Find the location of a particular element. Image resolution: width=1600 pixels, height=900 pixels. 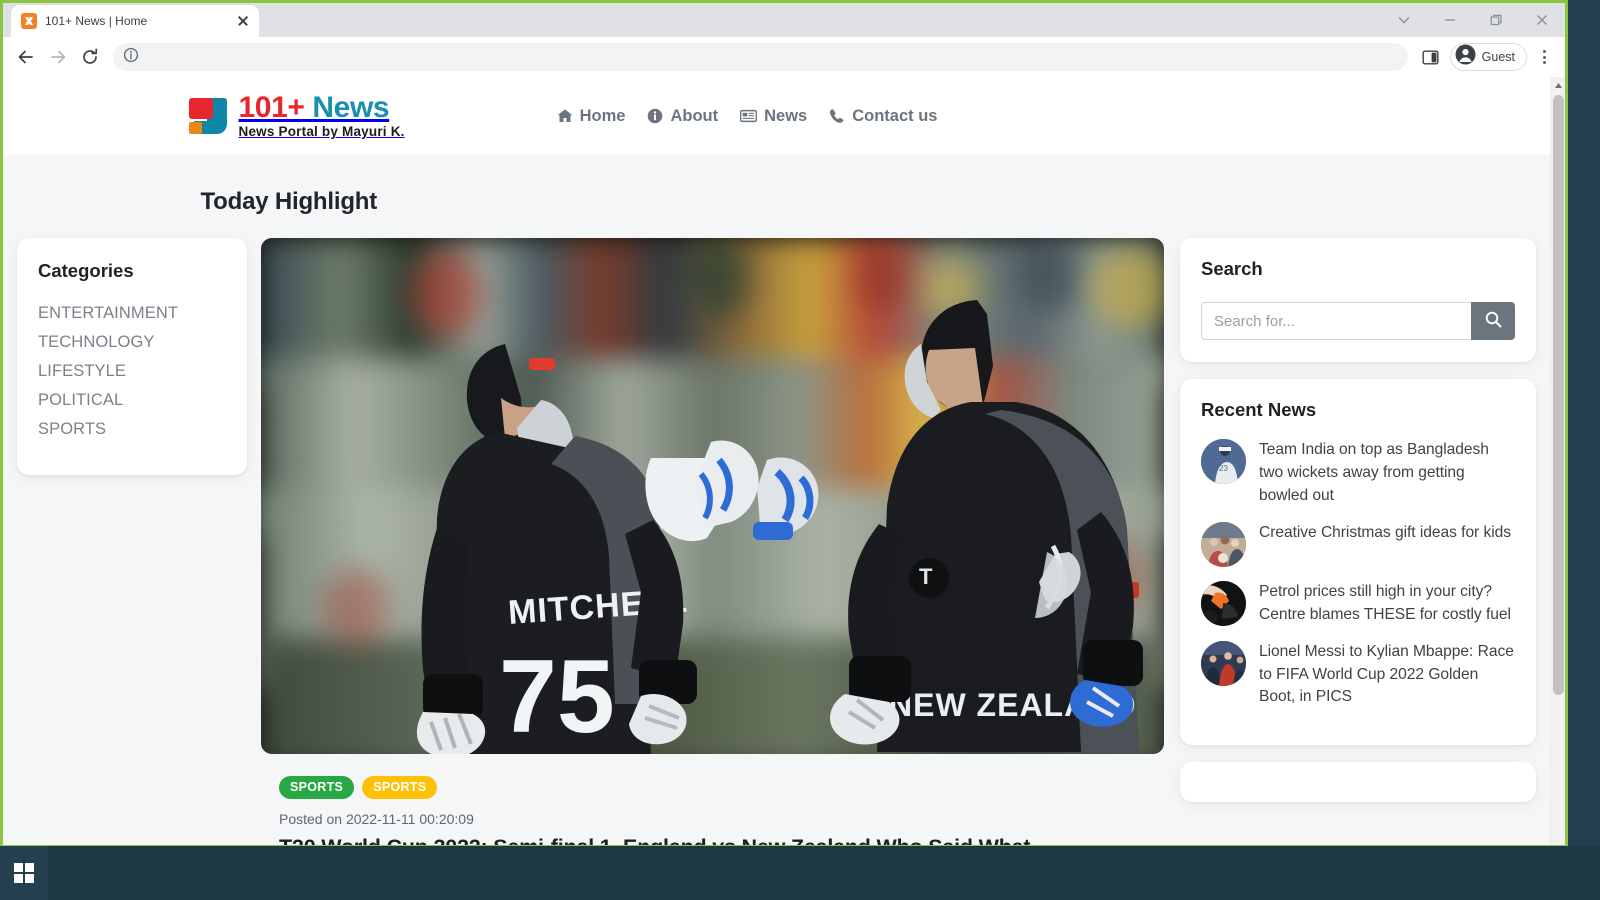

recent-news-headline: Creative Christmas gift ideas for kids is located at coordinates (1385, 532).